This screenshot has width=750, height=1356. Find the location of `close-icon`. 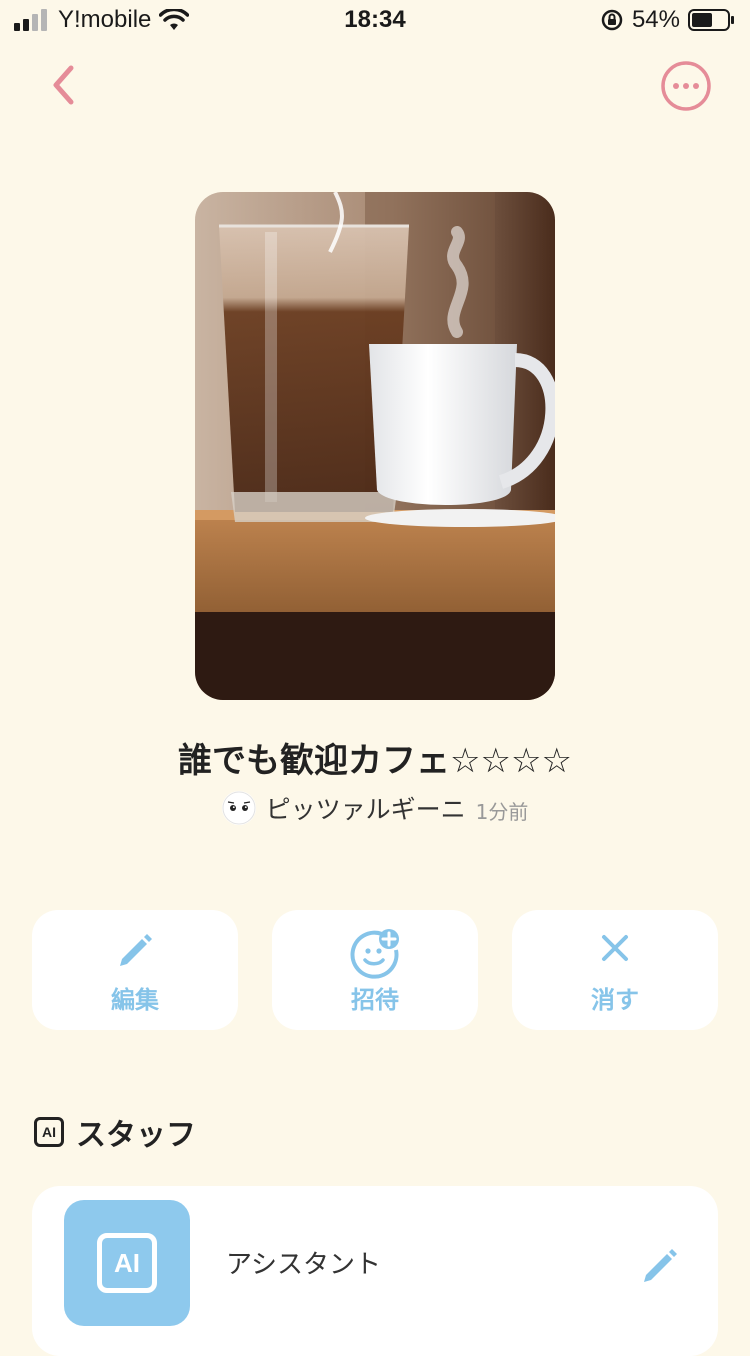

close-icon is located at coordinates (615, 948).